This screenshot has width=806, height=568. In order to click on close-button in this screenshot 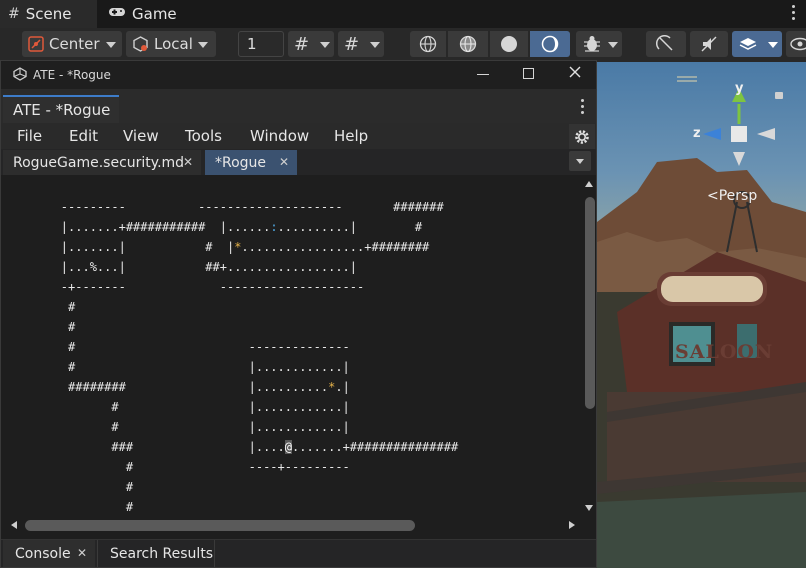, I will do `click(575, 73)`.